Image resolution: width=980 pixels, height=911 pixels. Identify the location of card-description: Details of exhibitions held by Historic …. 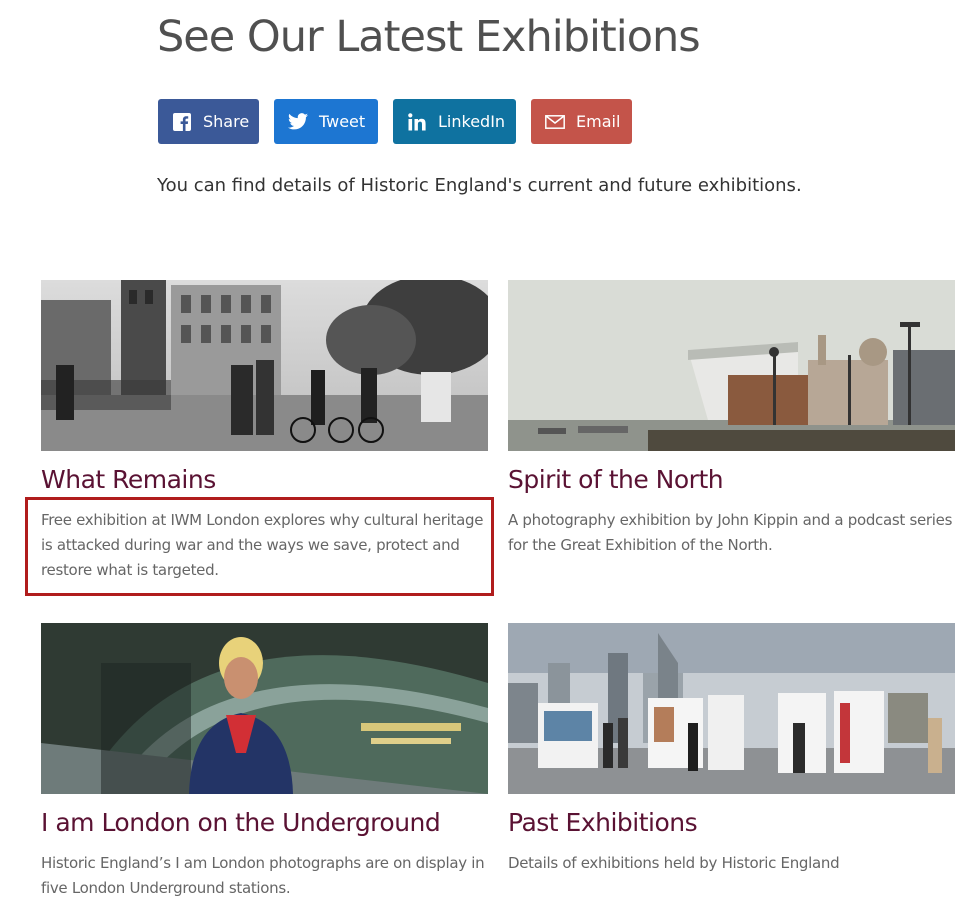
(674, 863).